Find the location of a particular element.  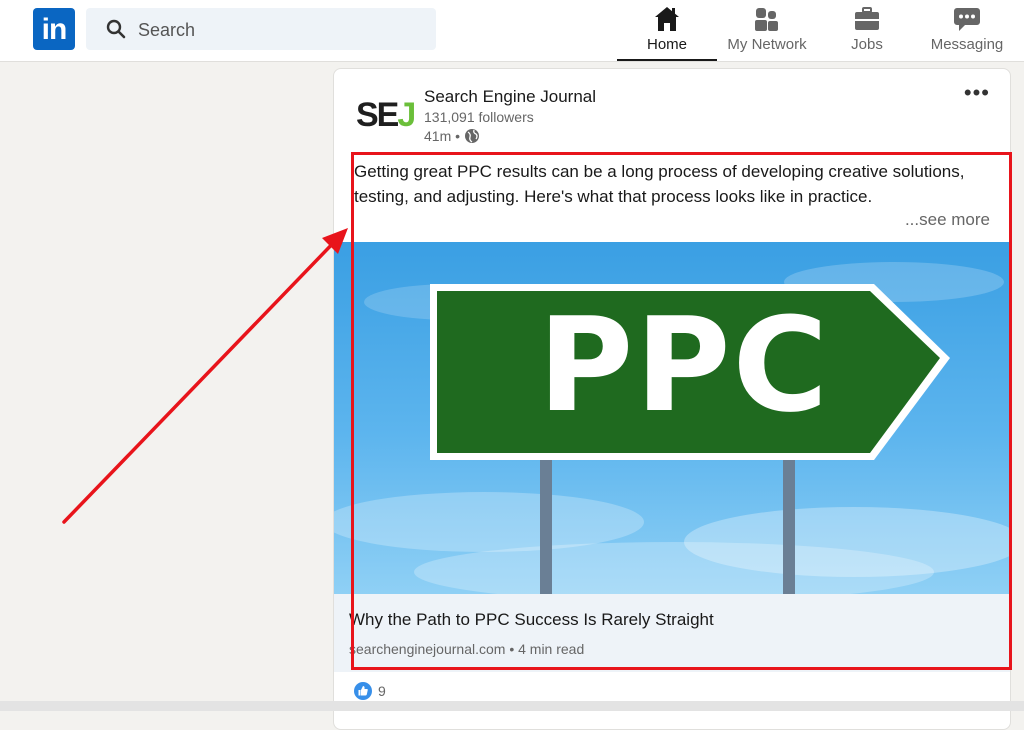

linkedin-logo-icon: in is located at coordinates (54, 29).